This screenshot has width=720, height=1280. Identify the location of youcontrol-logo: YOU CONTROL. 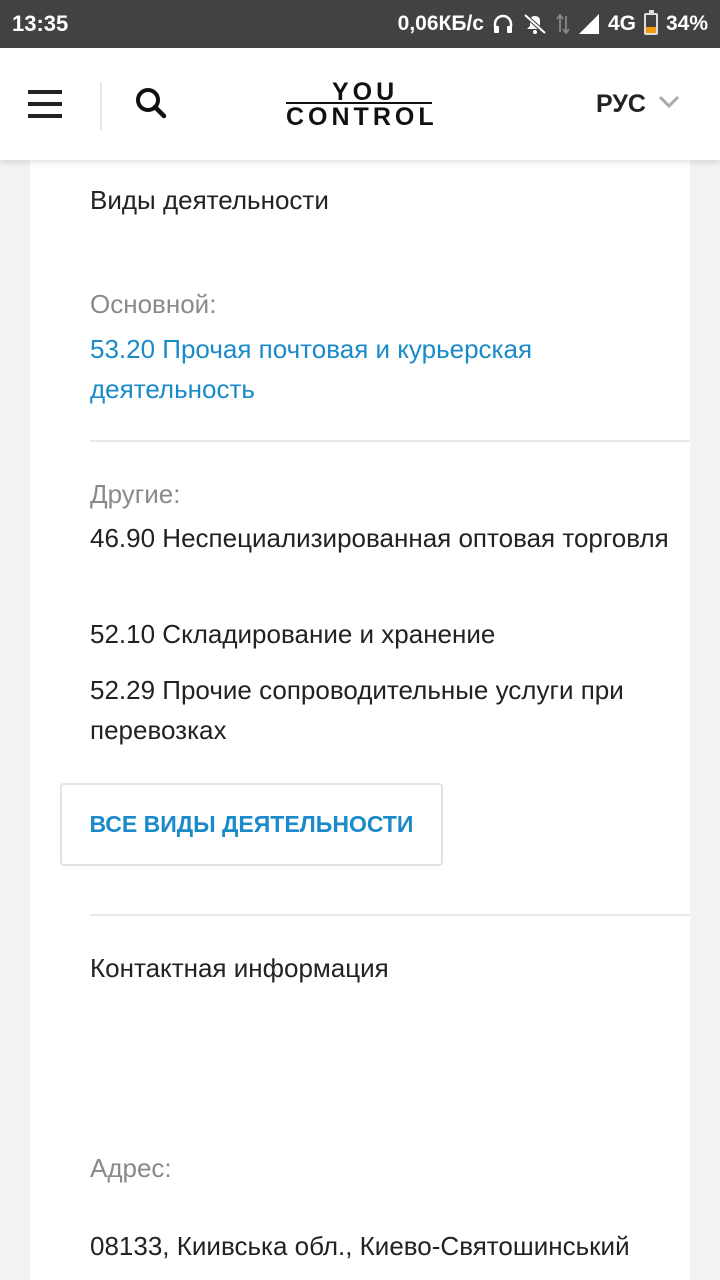
(360, 106).